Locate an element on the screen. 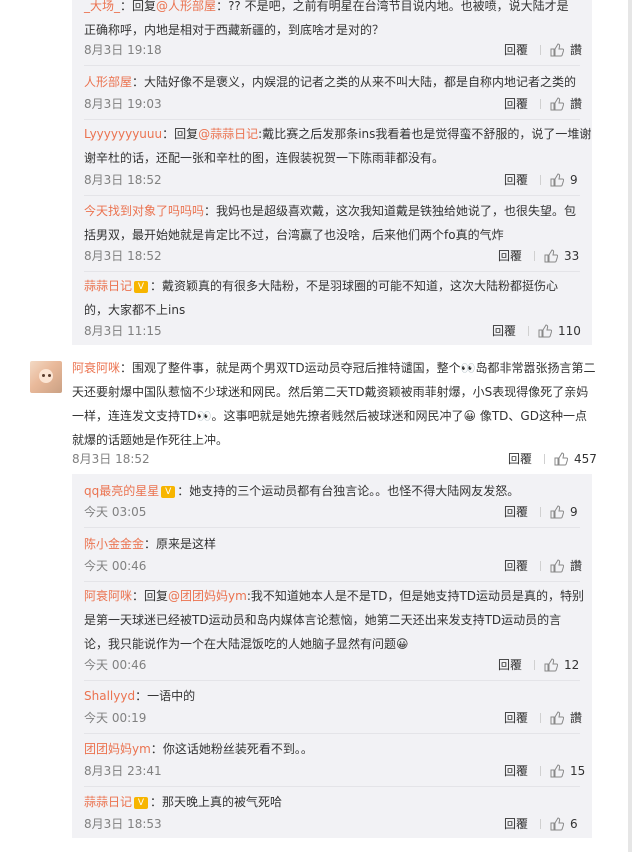 This screenshot has width=632, height=852. reply-username: _大场_ is located at coordinates (102, 6).